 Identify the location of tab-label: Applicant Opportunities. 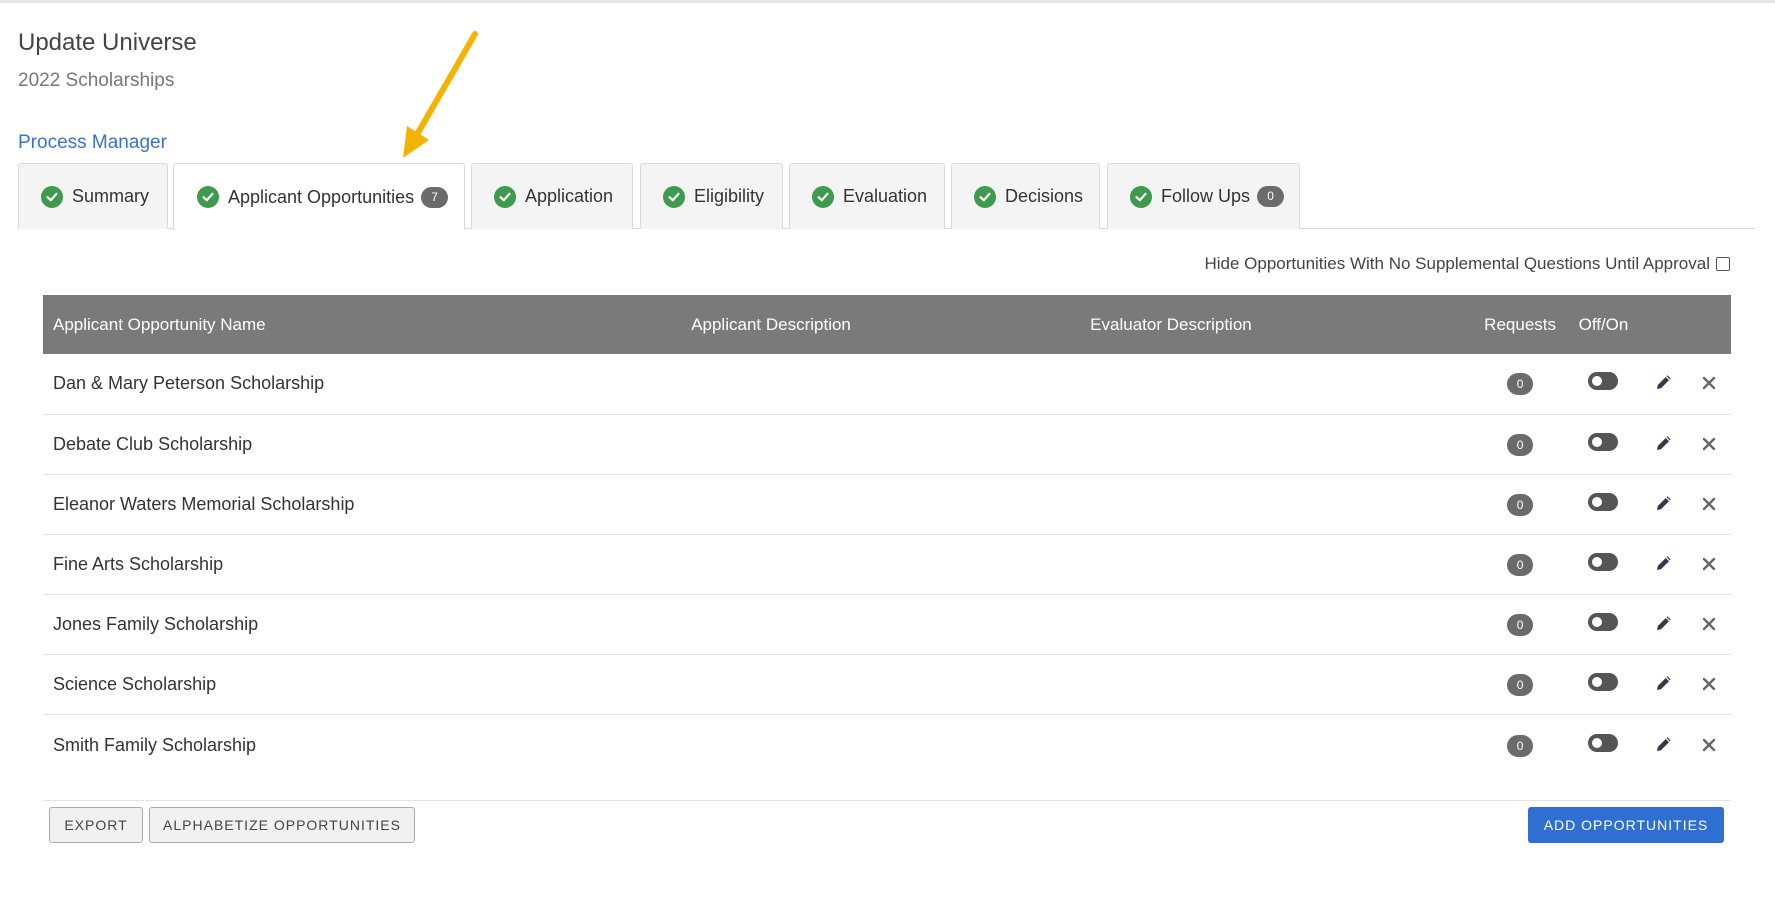
(321, 196).